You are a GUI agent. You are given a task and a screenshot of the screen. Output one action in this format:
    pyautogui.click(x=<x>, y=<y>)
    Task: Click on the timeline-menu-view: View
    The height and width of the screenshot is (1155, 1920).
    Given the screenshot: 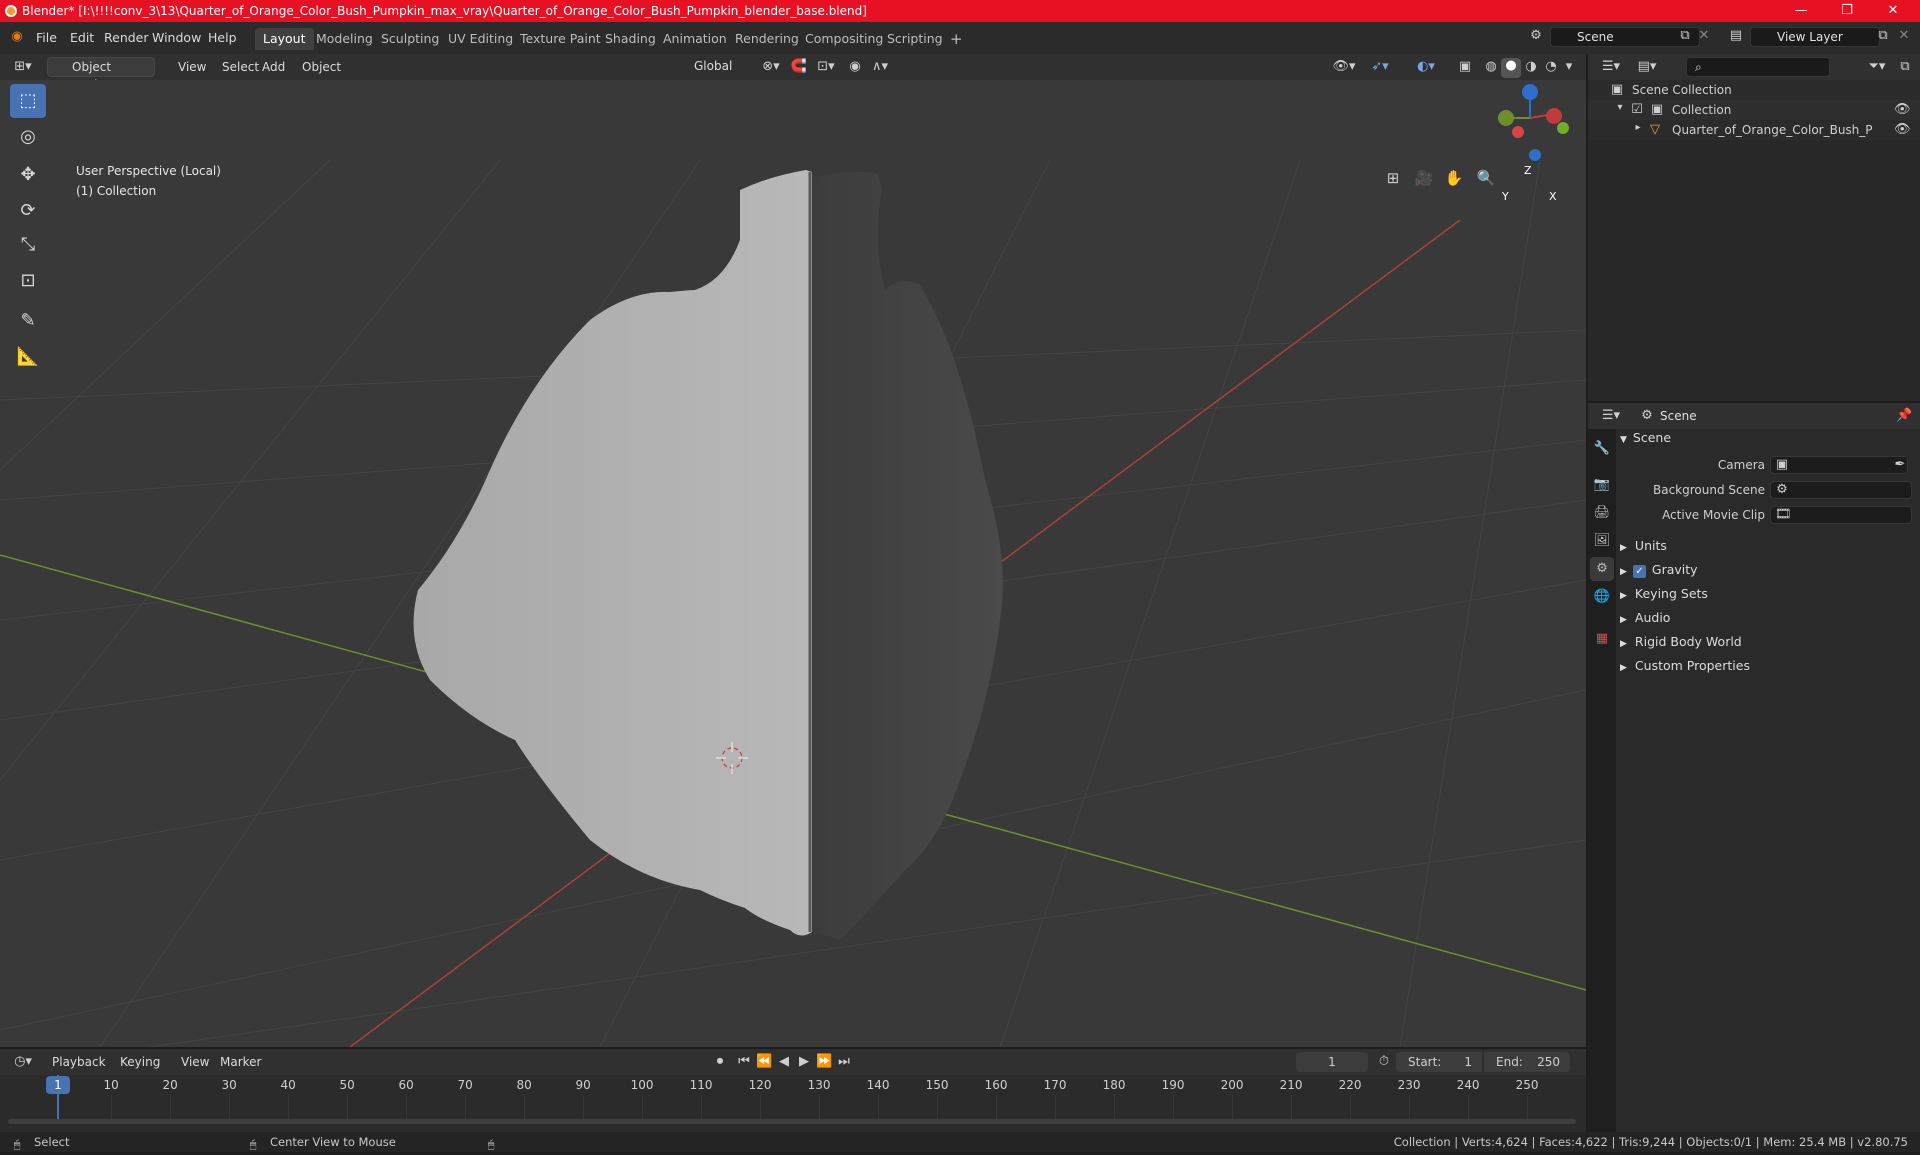 What is the action you would take?
    pyautogui.click(x=195, y=1062)
    